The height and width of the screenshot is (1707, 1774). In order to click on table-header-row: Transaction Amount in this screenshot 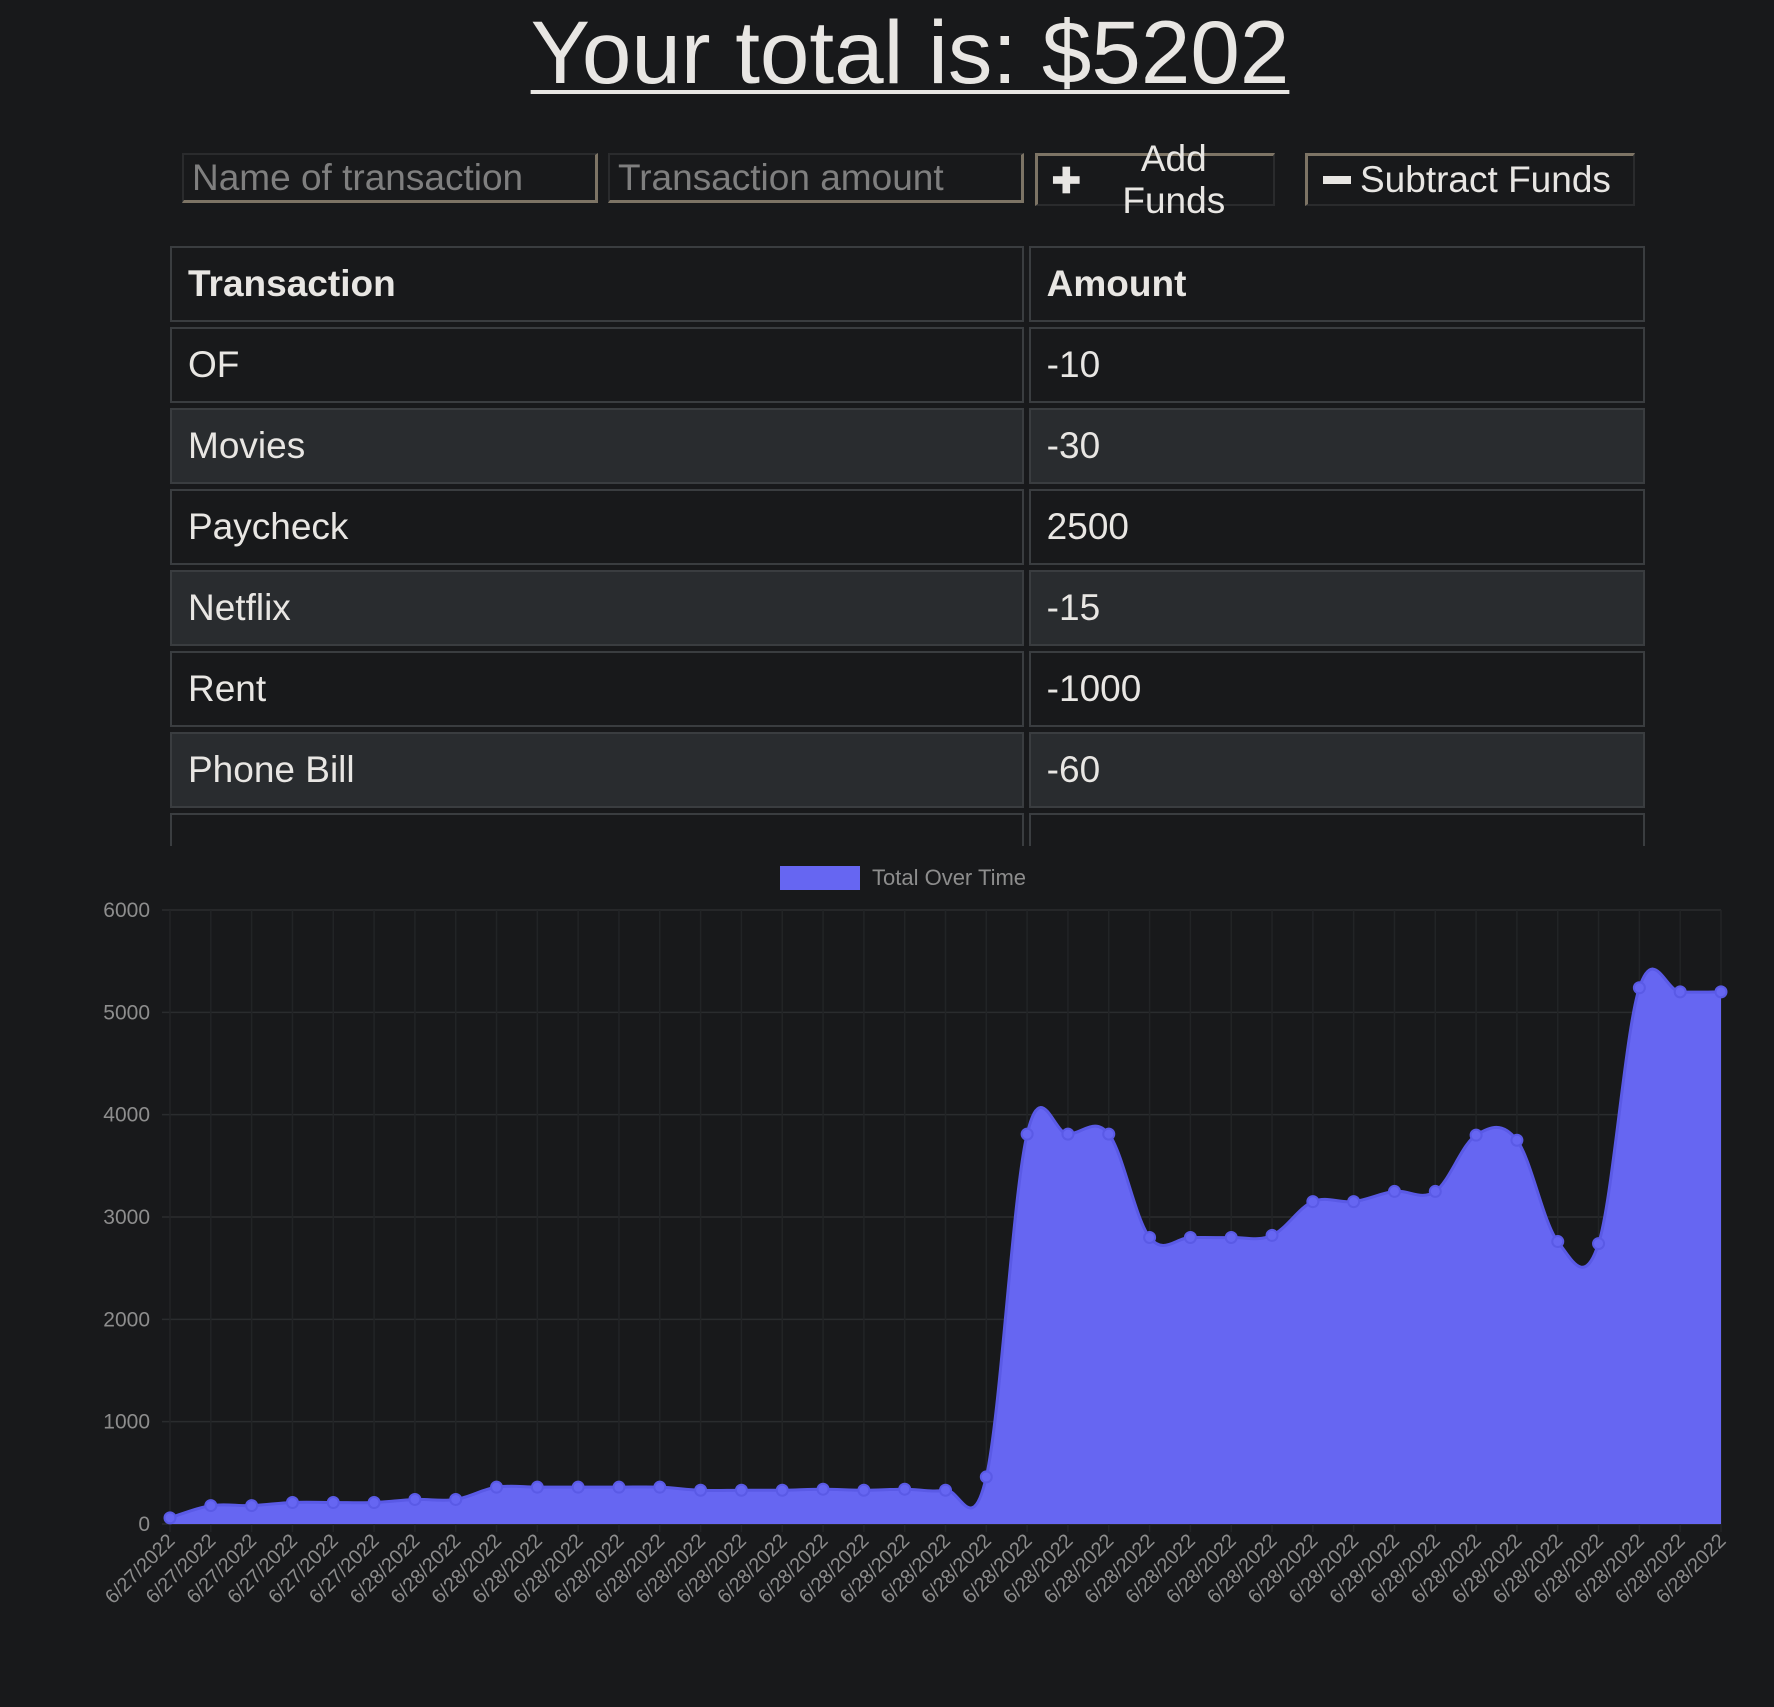, I will do `click(907, 284)`.